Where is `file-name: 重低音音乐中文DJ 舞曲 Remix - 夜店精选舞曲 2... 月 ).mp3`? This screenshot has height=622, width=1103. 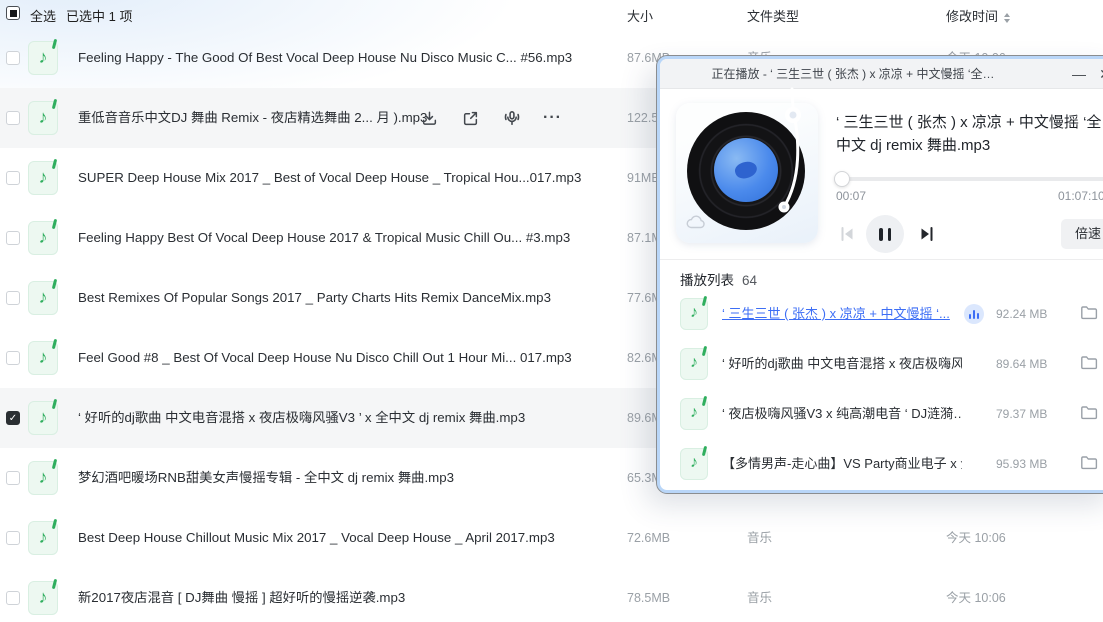 file-name: 重低音音乐中文DJ 舞曲 Remix - 夜店精选舞曲 2... 月 ).mp3 is located at coordinates (253, 117).